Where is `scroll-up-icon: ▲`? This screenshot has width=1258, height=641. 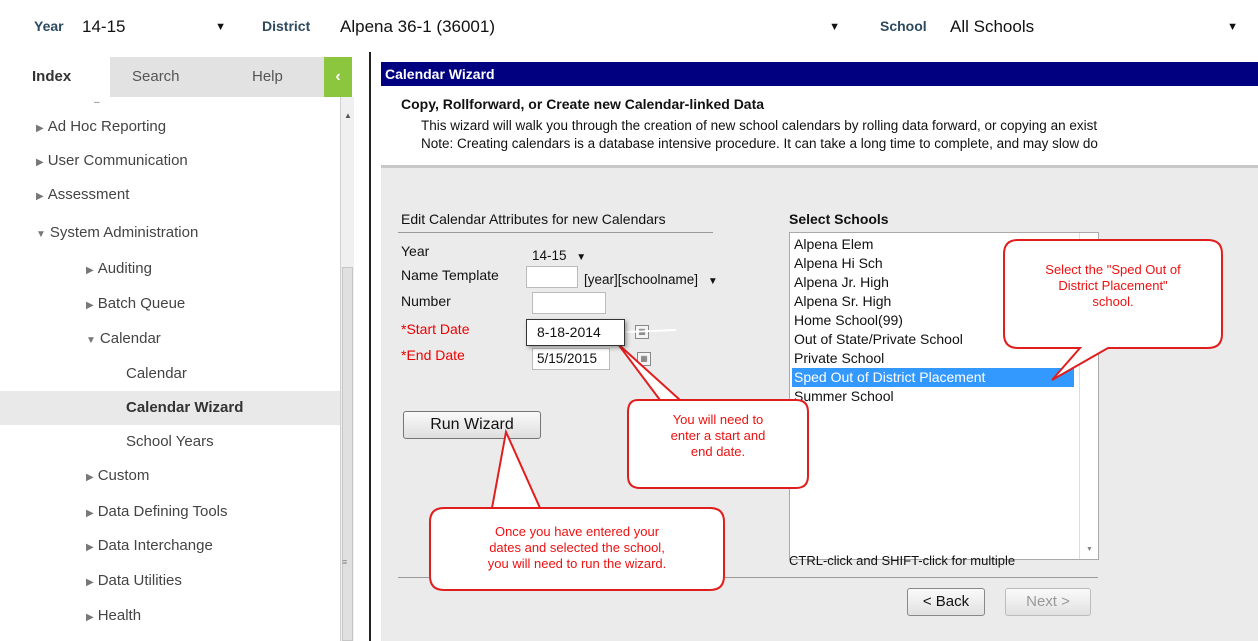 scroll-up-icon: ▲ is located at coordinates (348, 115).